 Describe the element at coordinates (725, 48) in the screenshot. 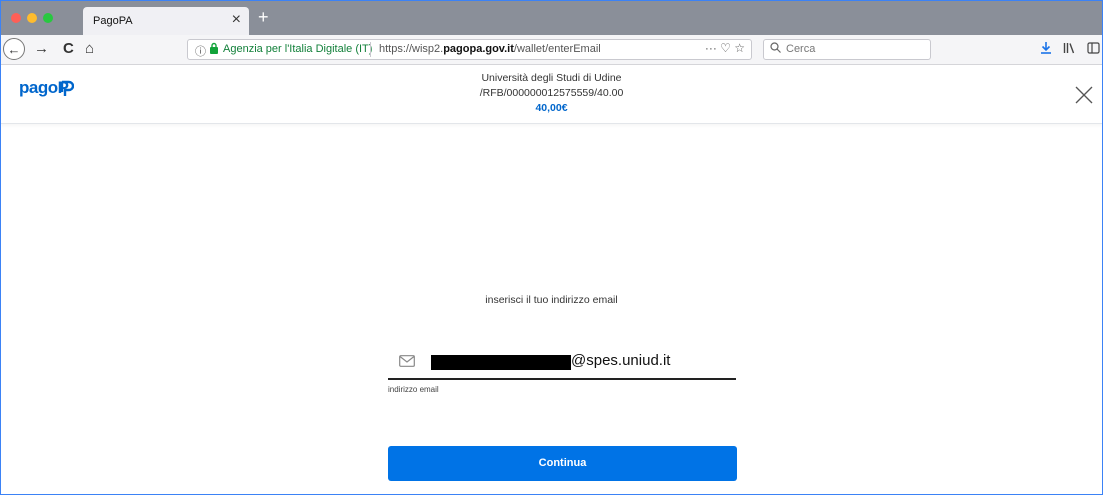

I see `page-actions-icon: ··· ♡ ☆` at that location.